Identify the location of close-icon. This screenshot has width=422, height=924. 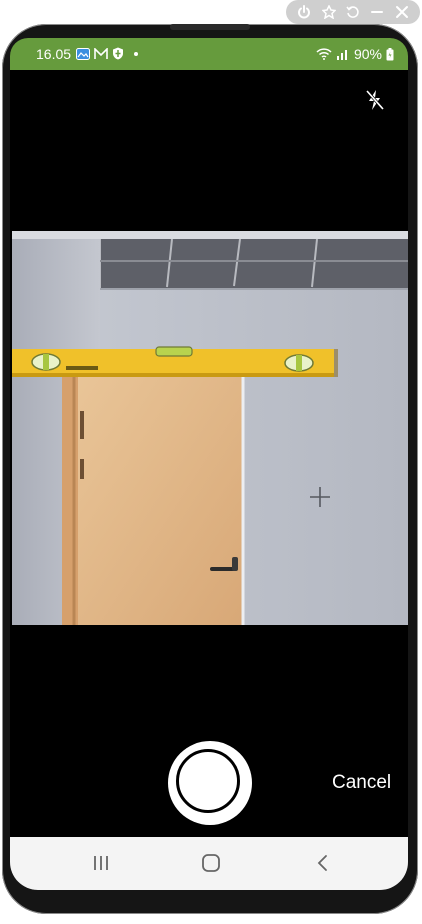
(402, 12).